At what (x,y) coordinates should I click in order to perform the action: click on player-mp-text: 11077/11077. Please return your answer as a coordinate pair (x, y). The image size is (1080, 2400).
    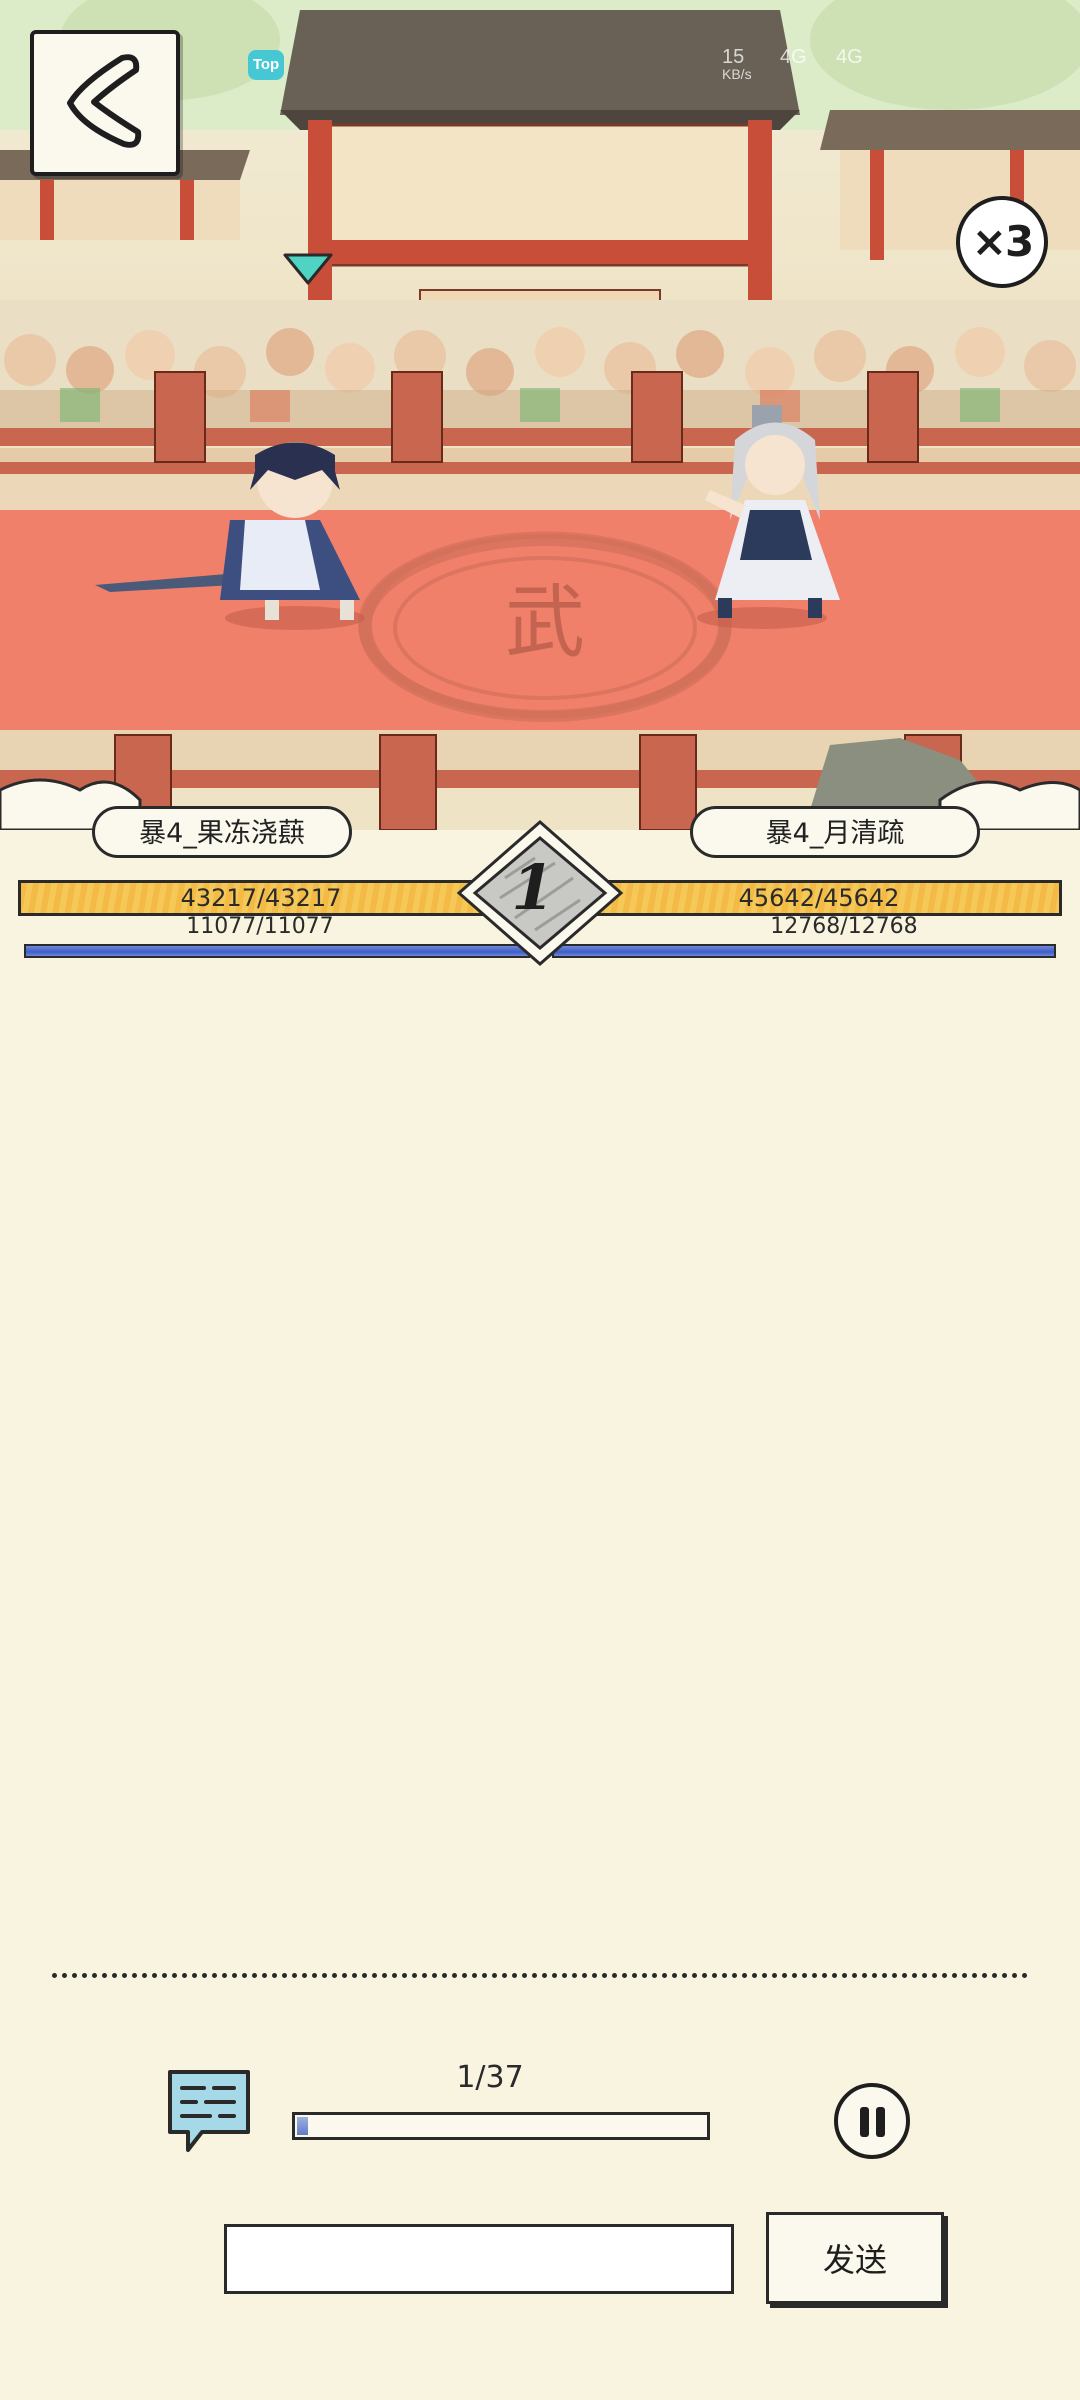
    Looking at the image, I should click on (260, 926).